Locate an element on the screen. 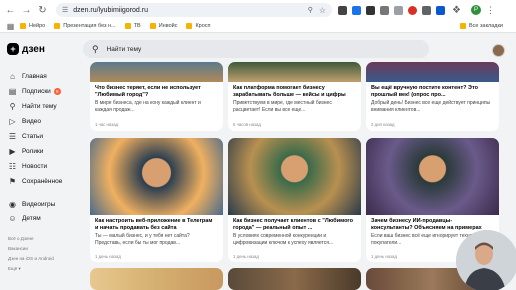 The height and width of the screenshot is (290, 516). person-silhouette is located at coordinates (486, 260).